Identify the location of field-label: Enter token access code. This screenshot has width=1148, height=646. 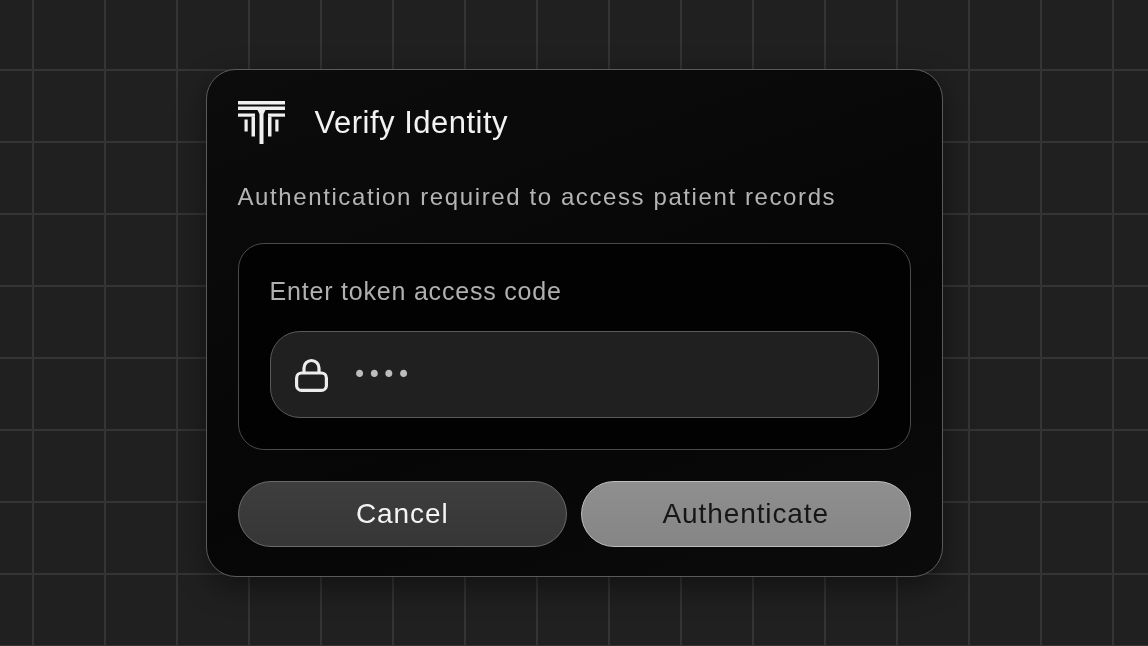
(416, 291).